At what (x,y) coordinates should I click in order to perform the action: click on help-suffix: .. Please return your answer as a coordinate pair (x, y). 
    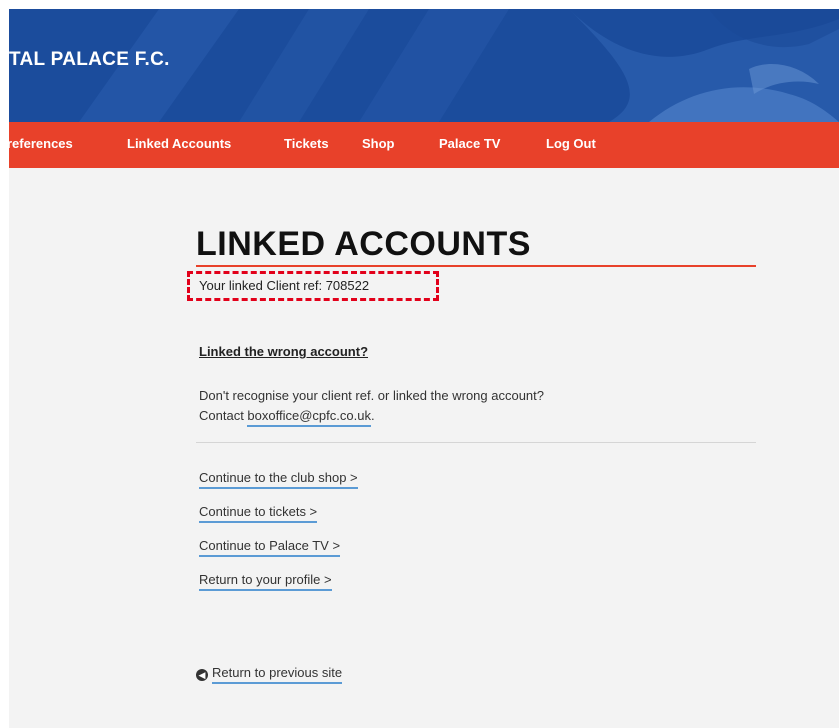
    Looking at the image, I should click on (372, 415).